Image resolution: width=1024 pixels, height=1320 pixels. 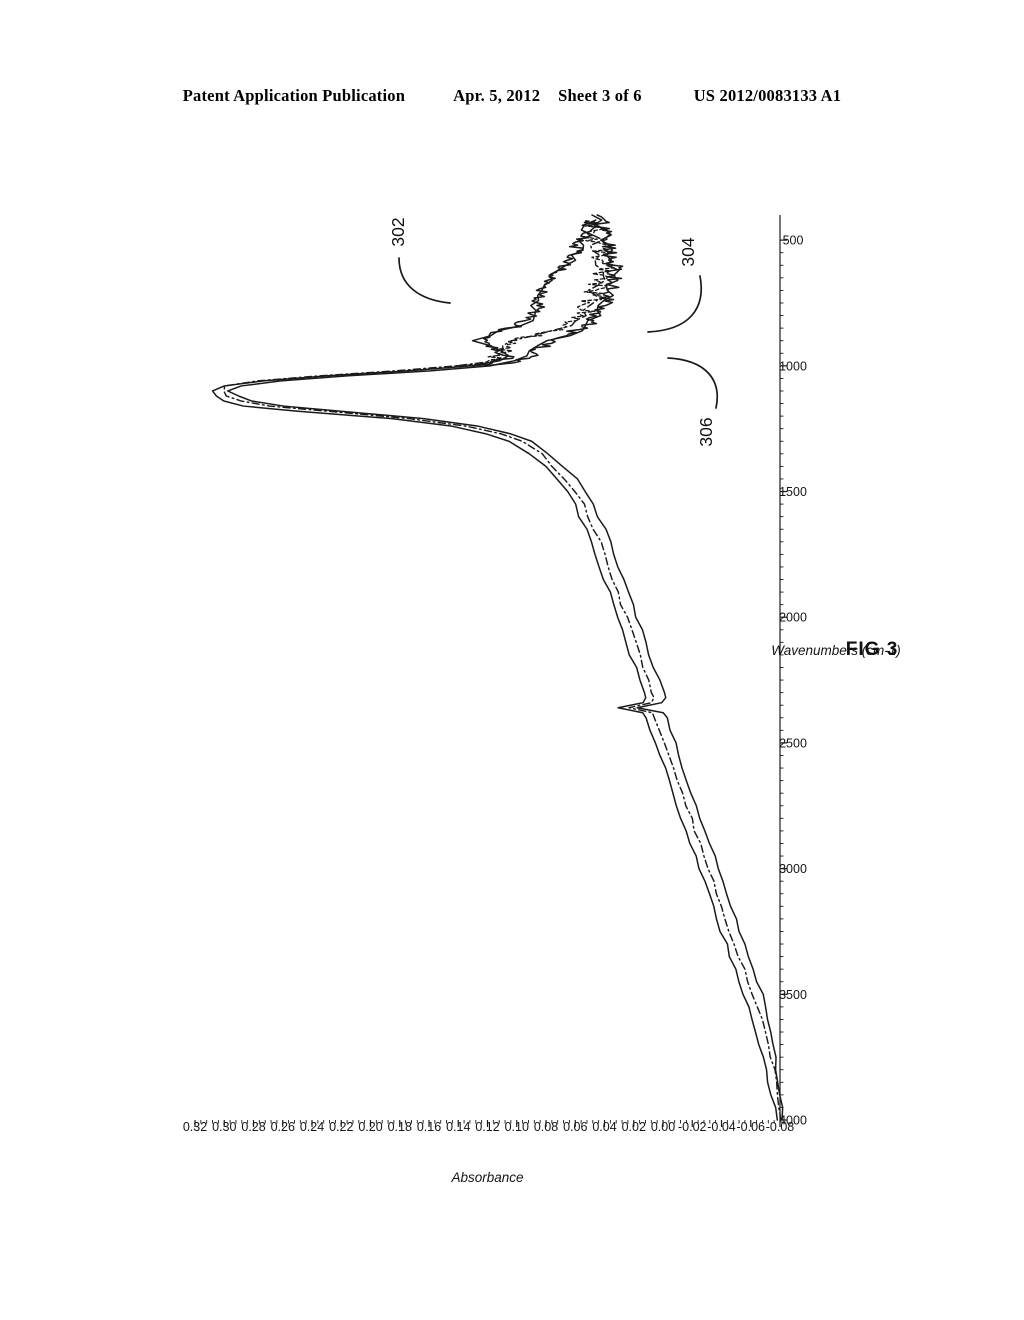 I want to click on y-tick-label: 0.20, so click(x=370, y=1127).